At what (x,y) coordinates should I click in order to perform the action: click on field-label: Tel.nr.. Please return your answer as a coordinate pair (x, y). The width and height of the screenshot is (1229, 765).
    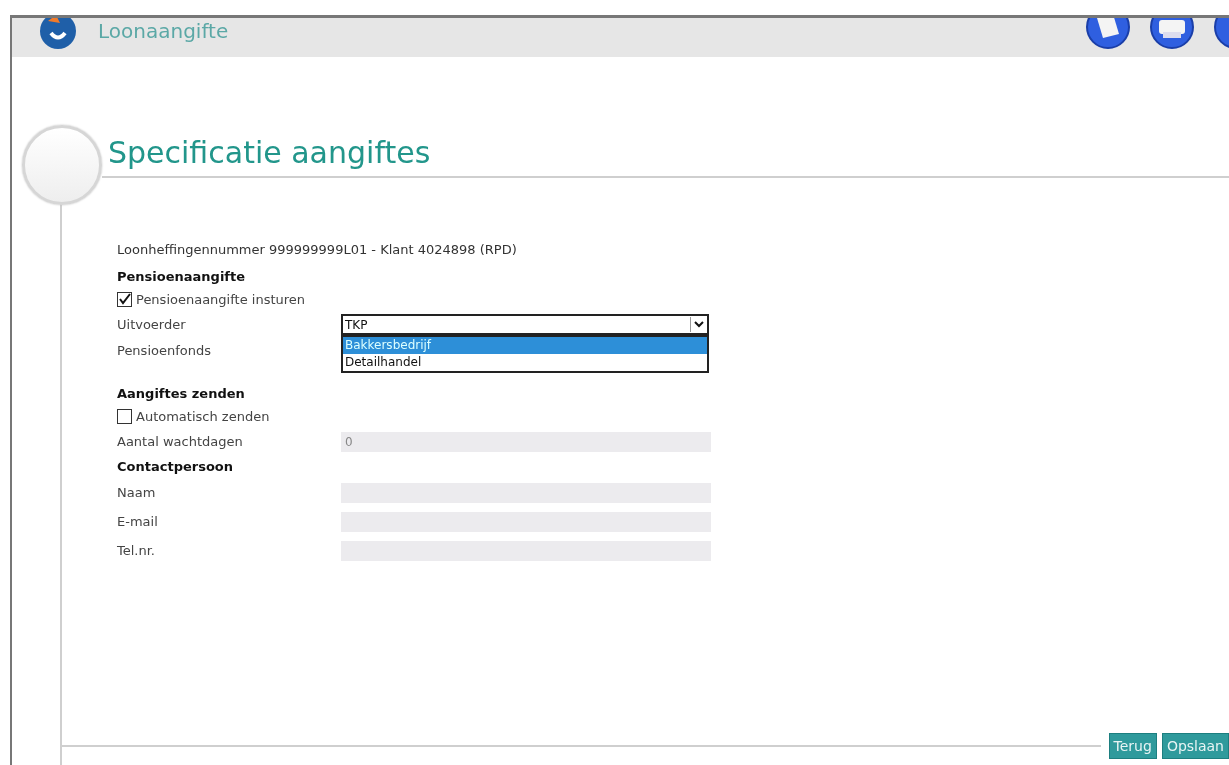
    Looking at the image, I should click on (136, 550).